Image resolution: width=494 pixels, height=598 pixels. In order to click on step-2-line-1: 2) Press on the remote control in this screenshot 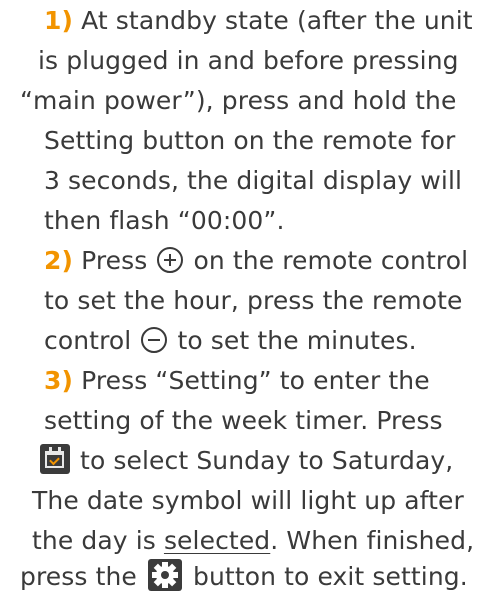, I will do `click(256, 261)`.